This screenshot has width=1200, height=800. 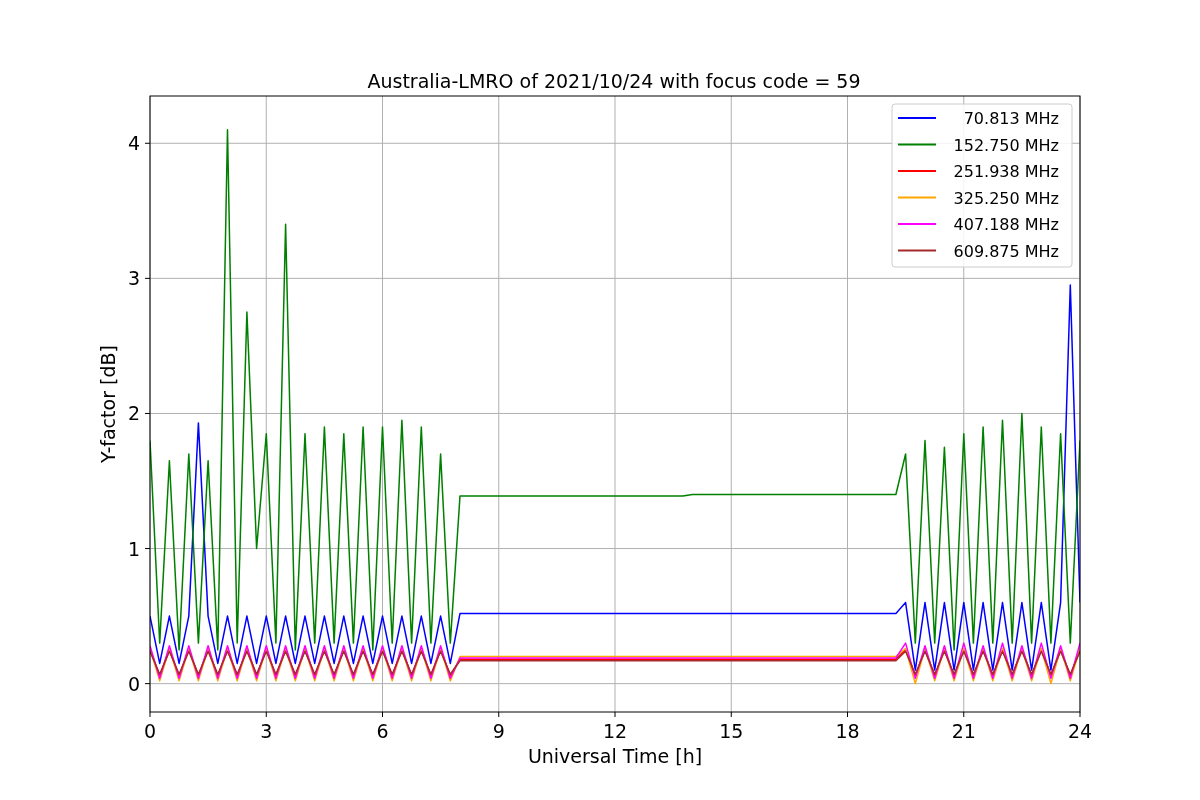 I want to click on x-tick-label: 6, so click(x=382, y=731).